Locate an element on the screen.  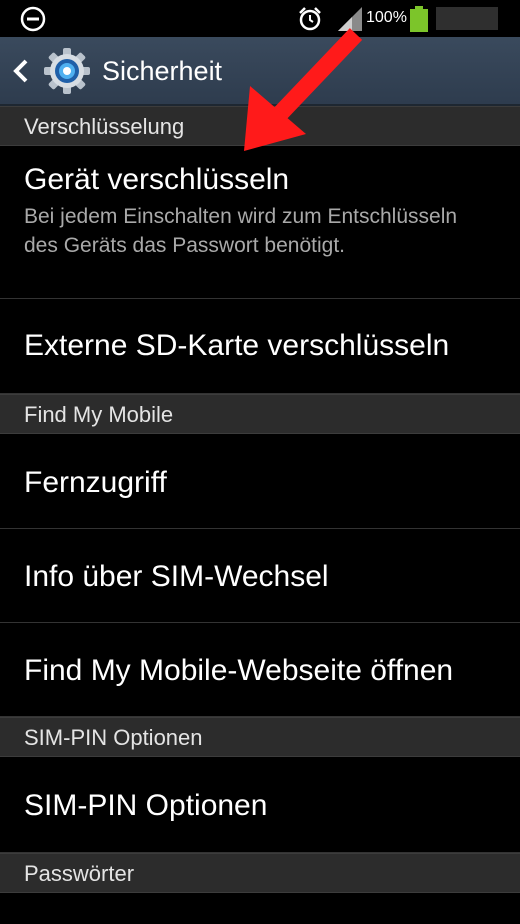
list-item-title: Externe SD-Karte verschlüsseln is located at coordinates (237, 345).